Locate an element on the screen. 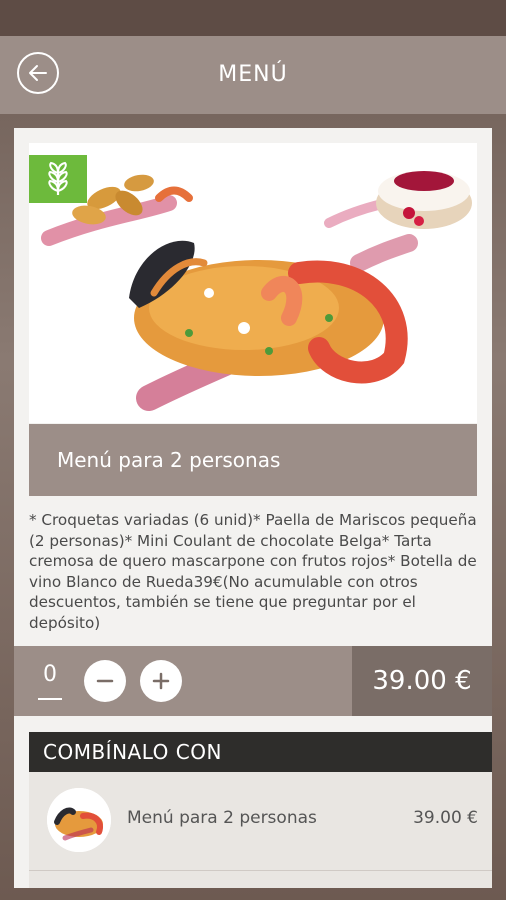  decrease-button is located at coordinates (105, 681).